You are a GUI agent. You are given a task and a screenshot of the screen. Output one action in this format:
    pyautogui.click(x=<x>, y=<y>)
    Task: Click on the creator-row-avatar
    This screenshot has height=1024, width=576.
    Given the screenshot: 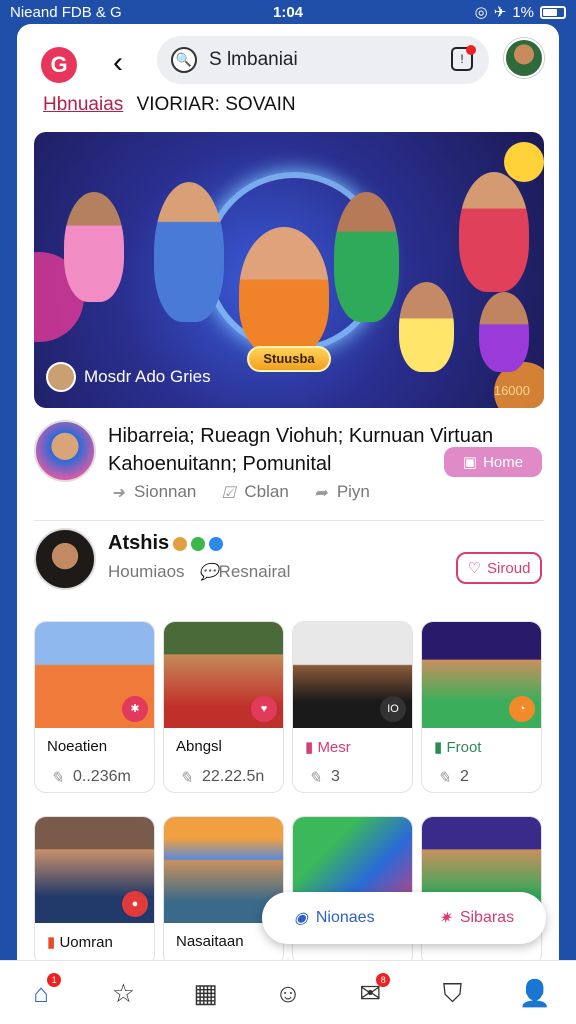 What is the action you would take?
    pyautogui.click(x=65, y=559)
    